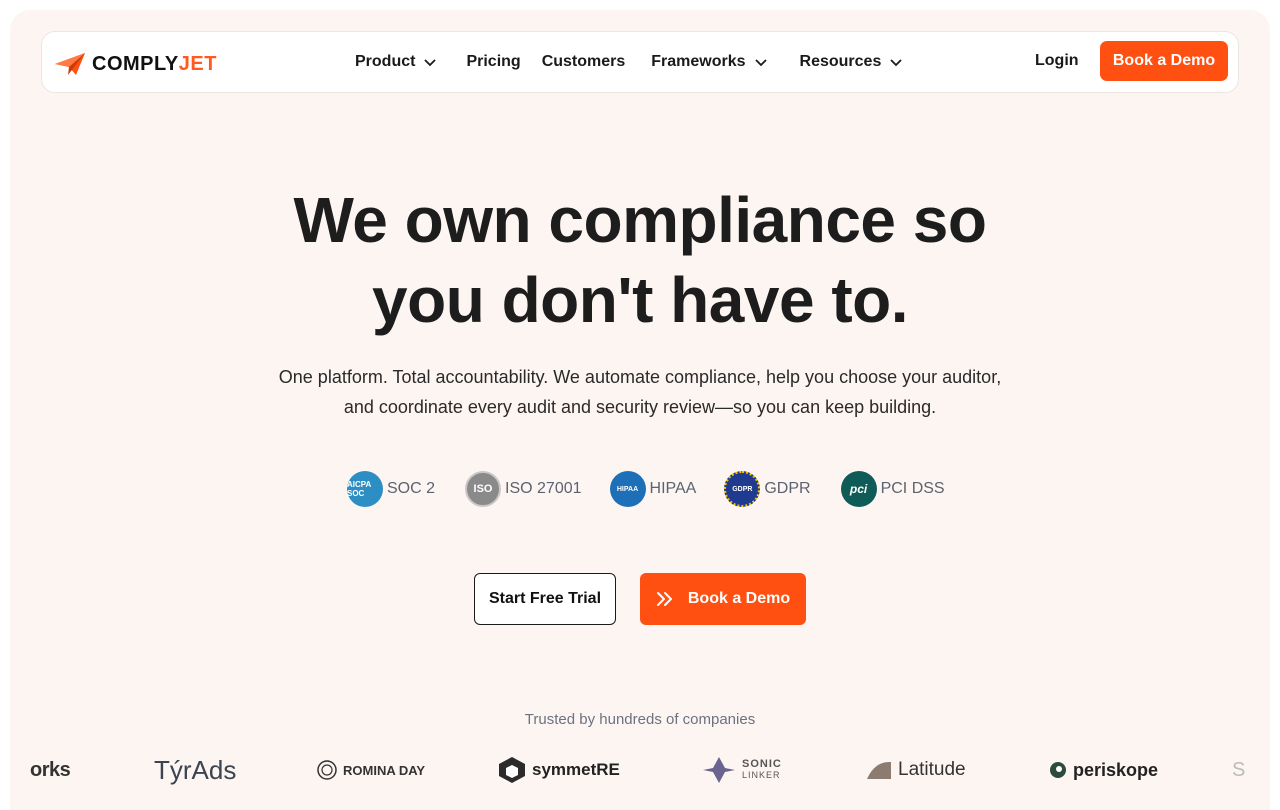 The height and width of the screenshot is (810, 1280). Describe the element at coordinates (543, 488) in the screenshot. I see `badge-label: ISO 27001` at that location.